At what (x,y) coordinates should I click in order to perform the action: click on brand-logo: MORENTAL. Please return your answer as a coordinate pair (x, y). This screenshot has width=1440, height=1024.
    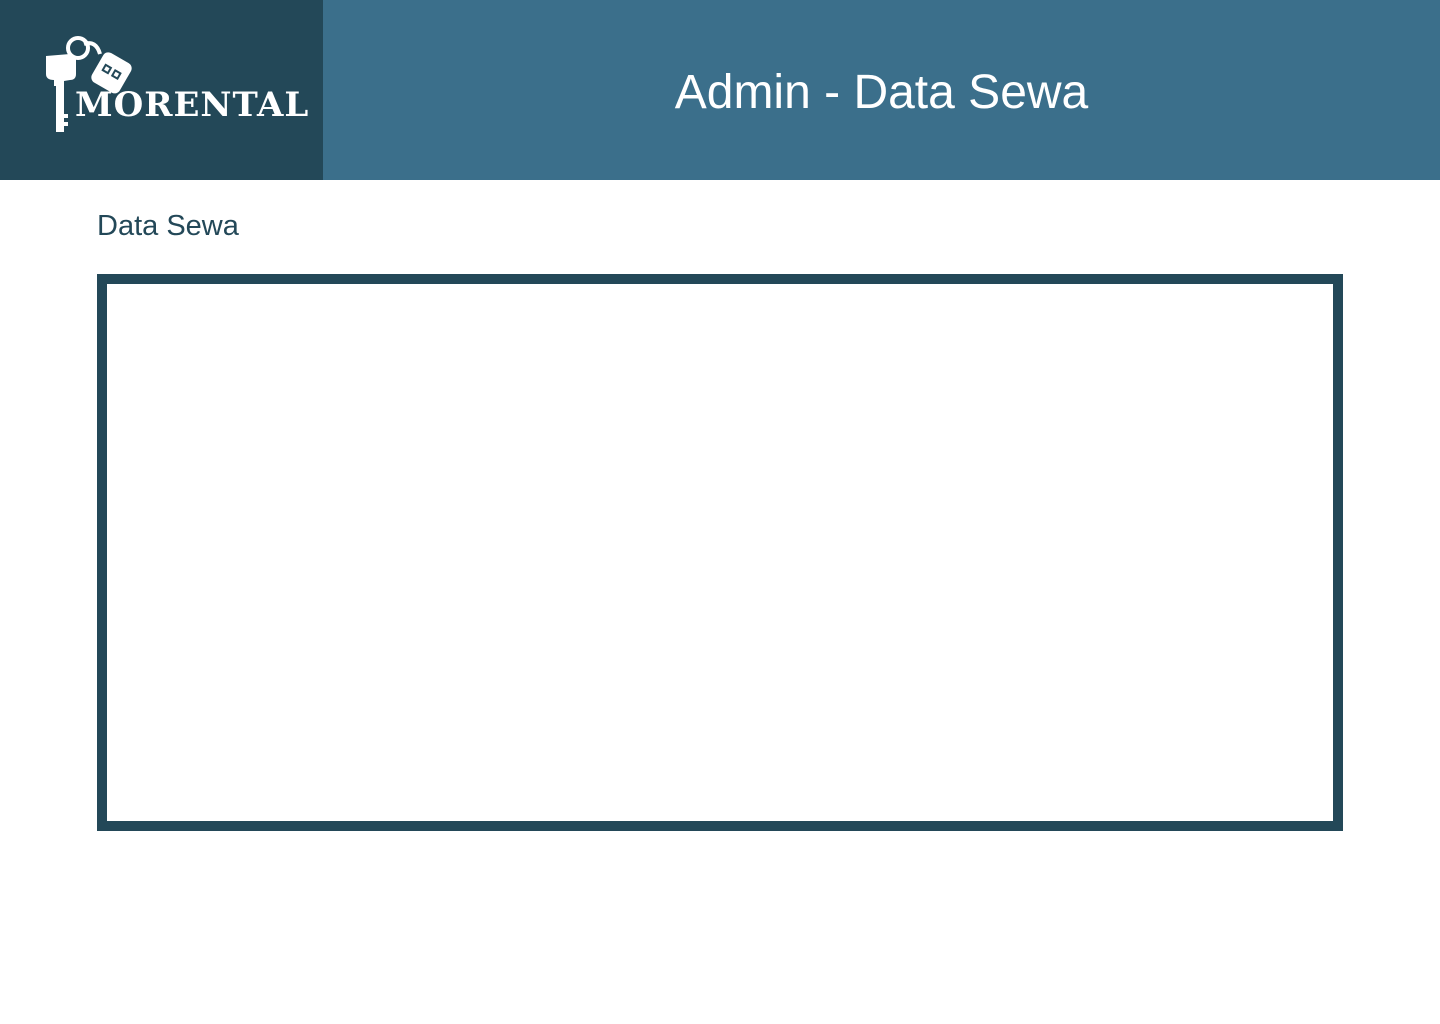
    Looking at the image, I should click on (161, 90).